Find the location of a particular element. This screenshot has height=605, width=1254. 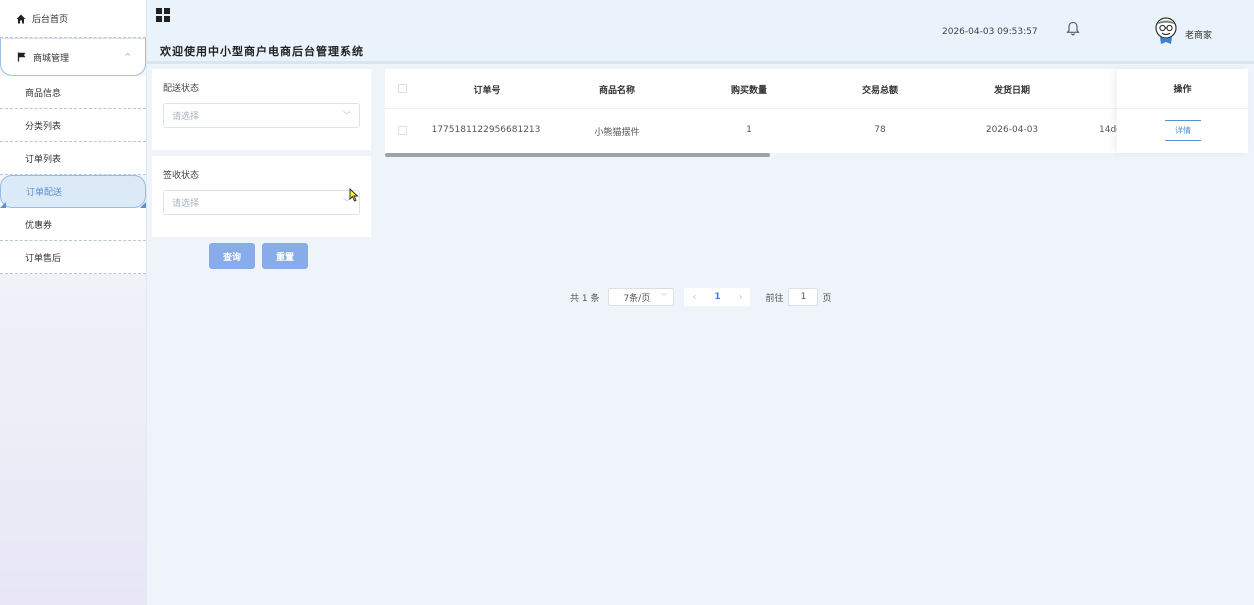

pagination-total: 共 1 条 is located at coordinates (585, 298).